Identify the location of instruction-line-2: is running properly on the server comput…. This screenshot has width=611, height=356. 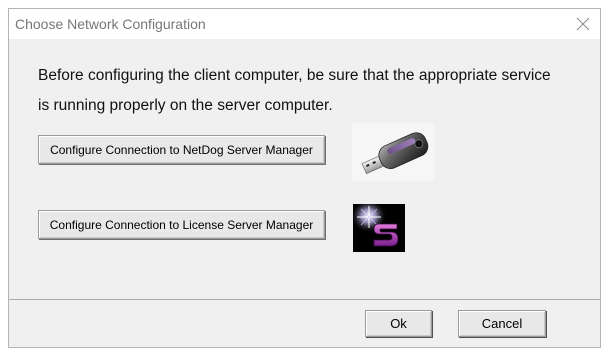
(185, 105).